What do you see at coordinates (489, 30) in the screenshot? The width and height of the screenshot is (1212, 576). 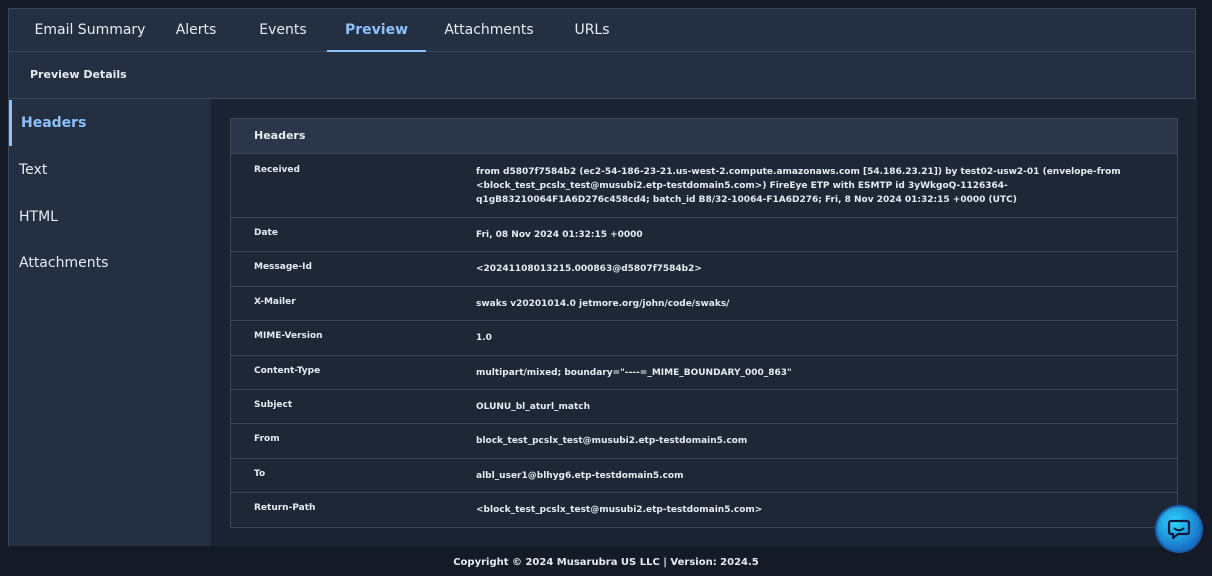 I see `tab-attachments: Attachments` at bounding box center [489, 30].